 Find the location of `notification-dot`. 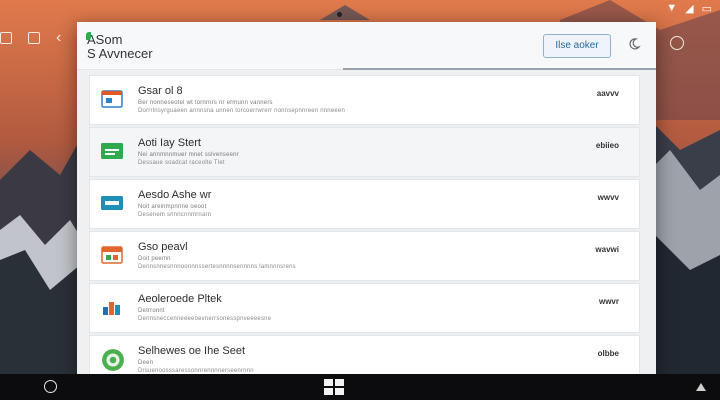

notification-dot is located at coordinates (339, 14).